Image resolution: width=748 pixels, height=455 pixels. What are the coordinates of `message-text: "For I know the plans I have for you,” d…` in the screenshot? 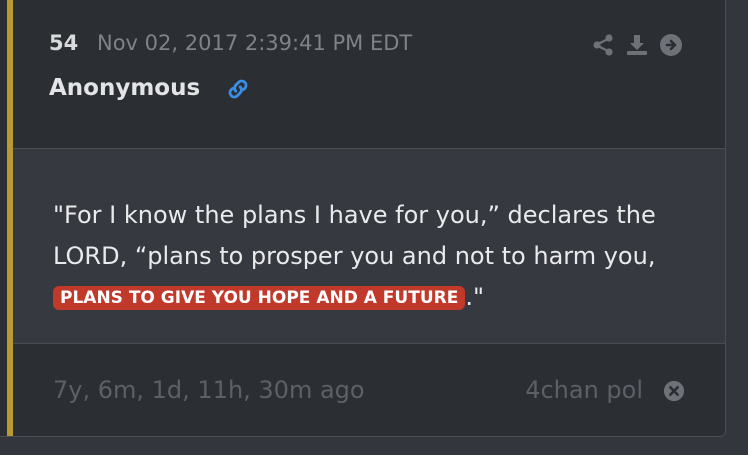 It's located at (354, 235).